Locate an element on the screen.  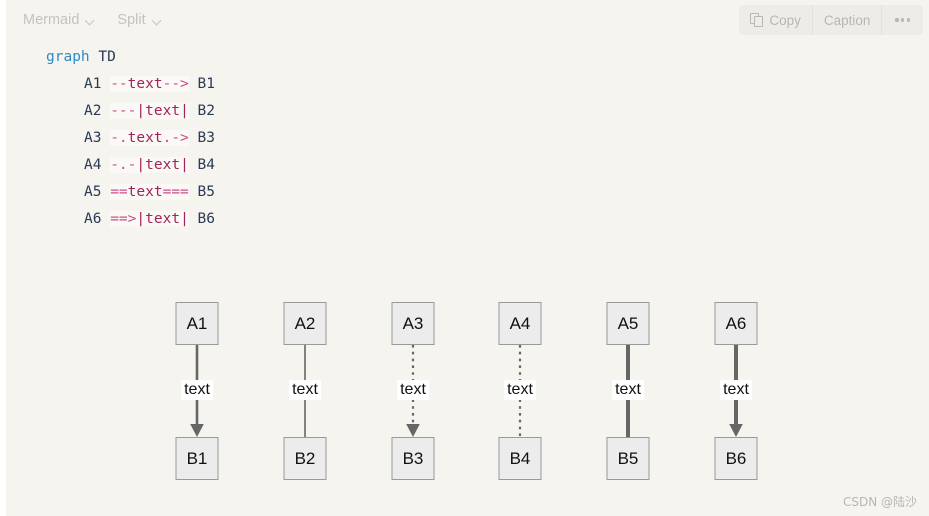
code-token-nid: A1 is located at coordinates (93, 84).